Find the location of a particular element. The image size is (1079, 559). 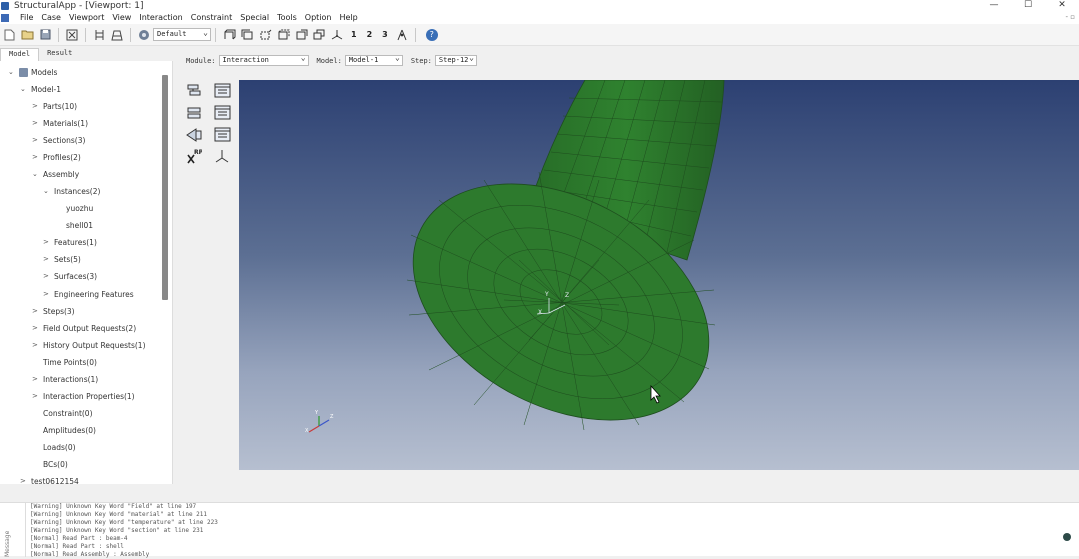

tree-item-models: ⌄ Models is located at coordinates (32, 72).